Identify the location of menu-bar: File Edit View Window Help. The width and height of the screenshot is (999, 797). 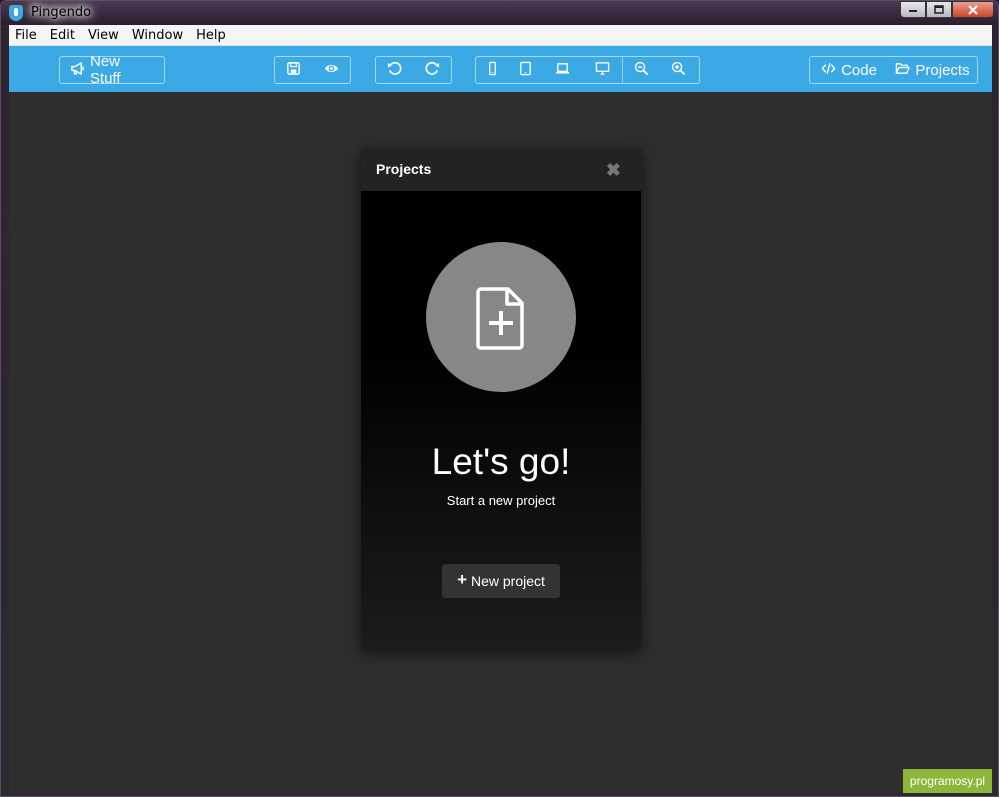
(500, 35).